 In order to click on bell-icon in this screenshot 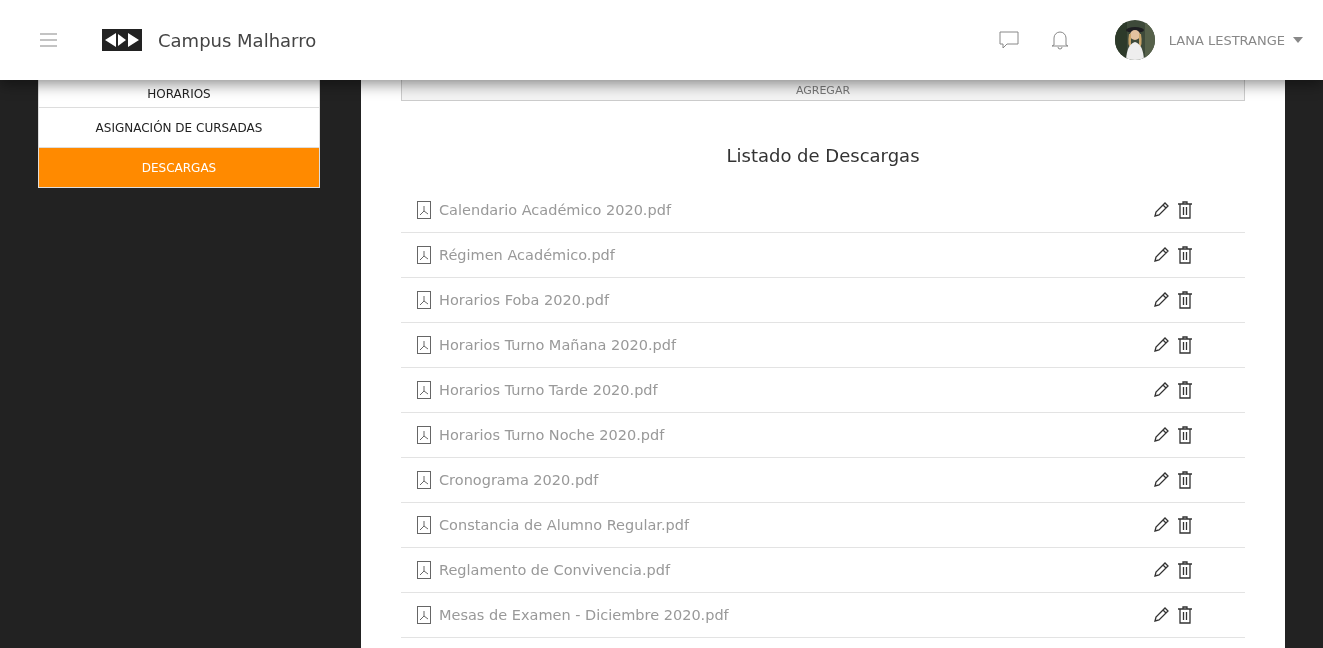, I will do `click(1059, 40)`.